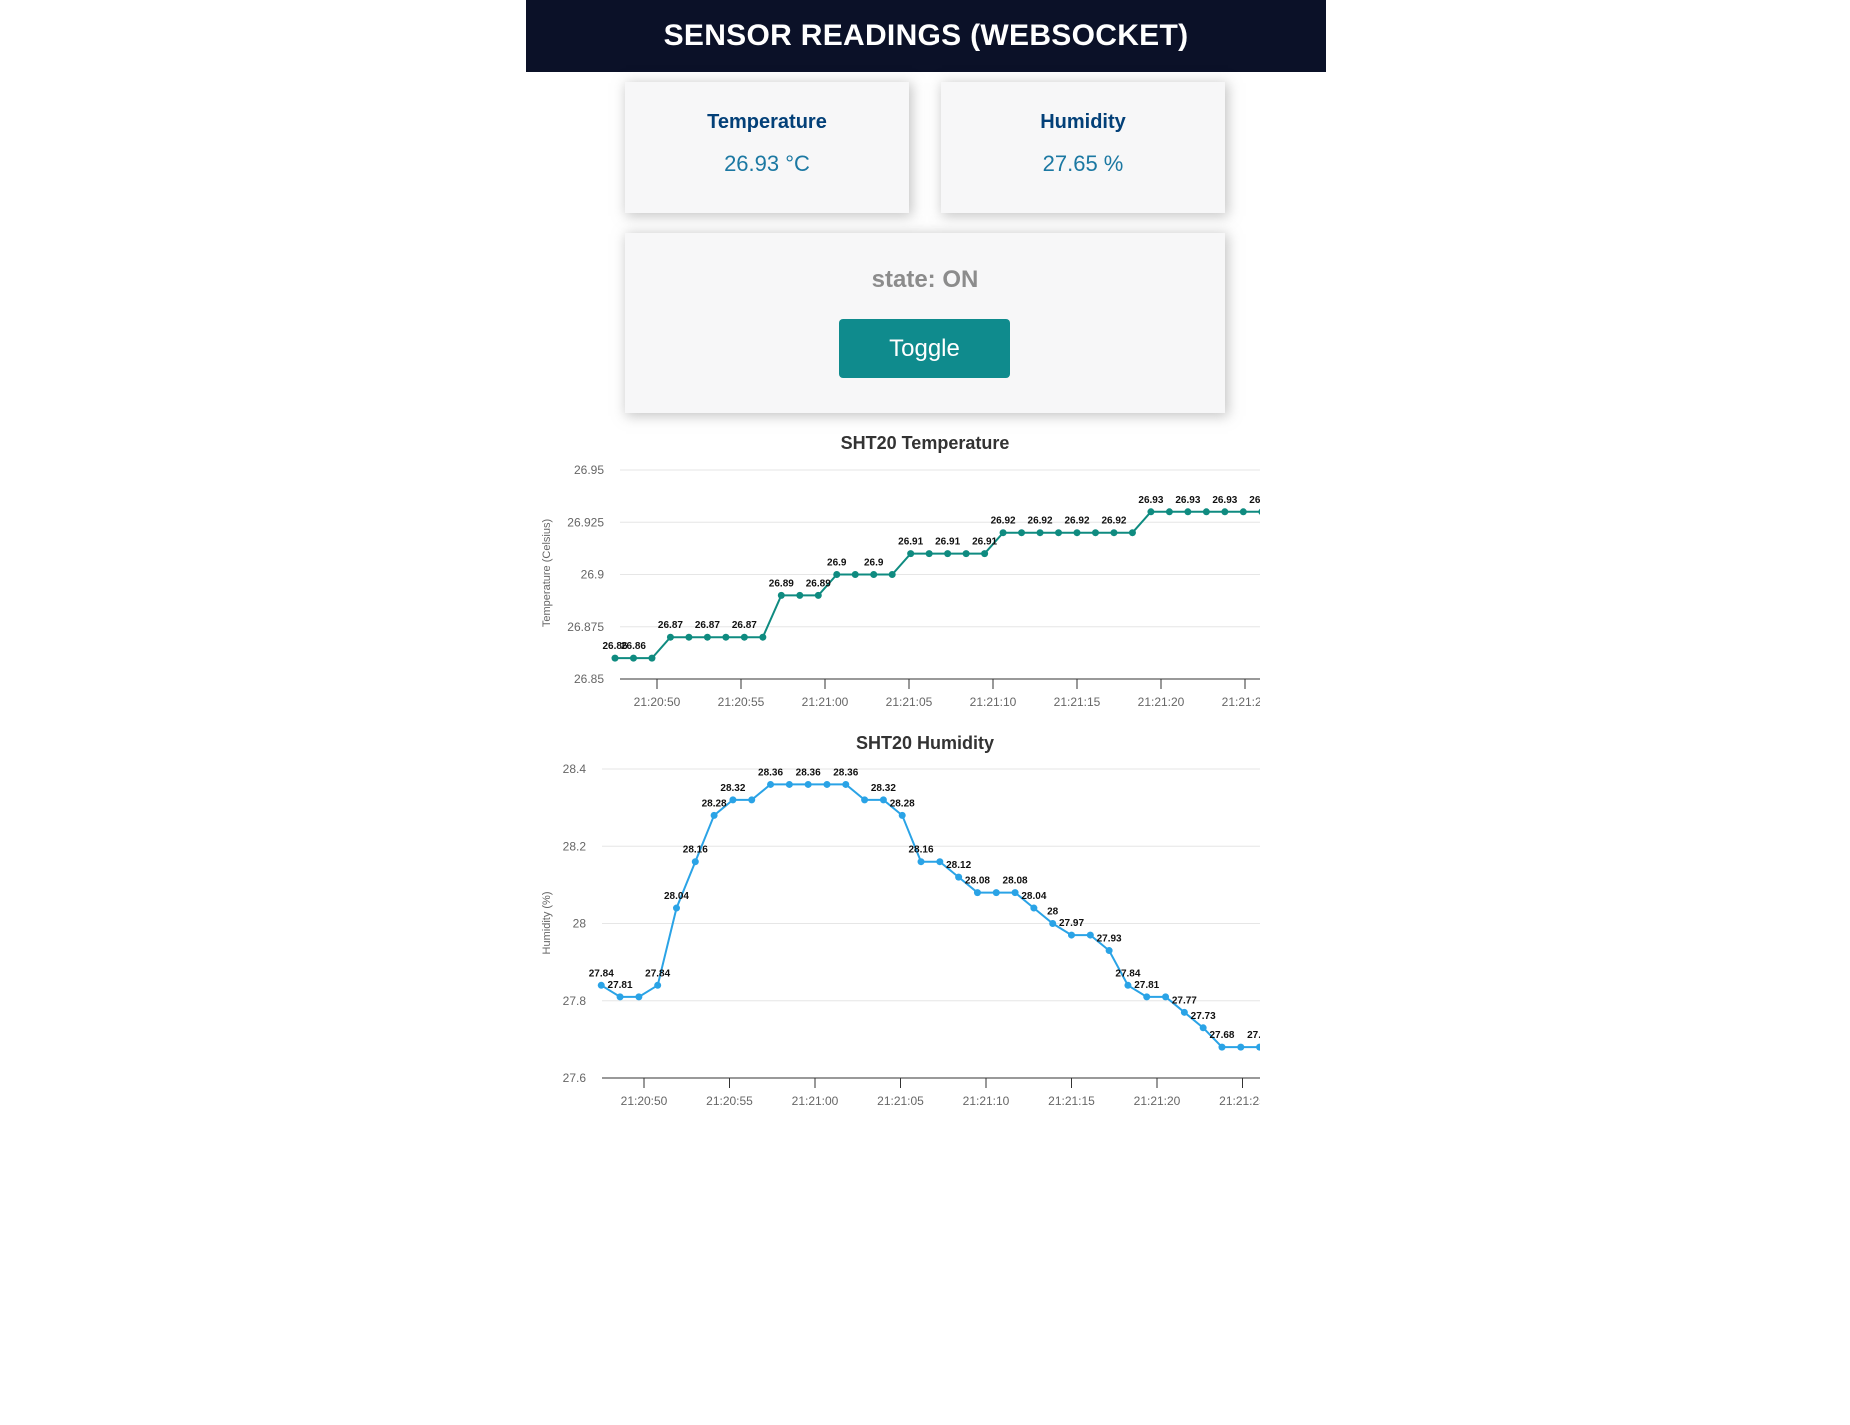  What do you see at coordinates (589, 470) in the screenshot?
I see `y-tick-label: 26.95` at bounding box center [589, 470].